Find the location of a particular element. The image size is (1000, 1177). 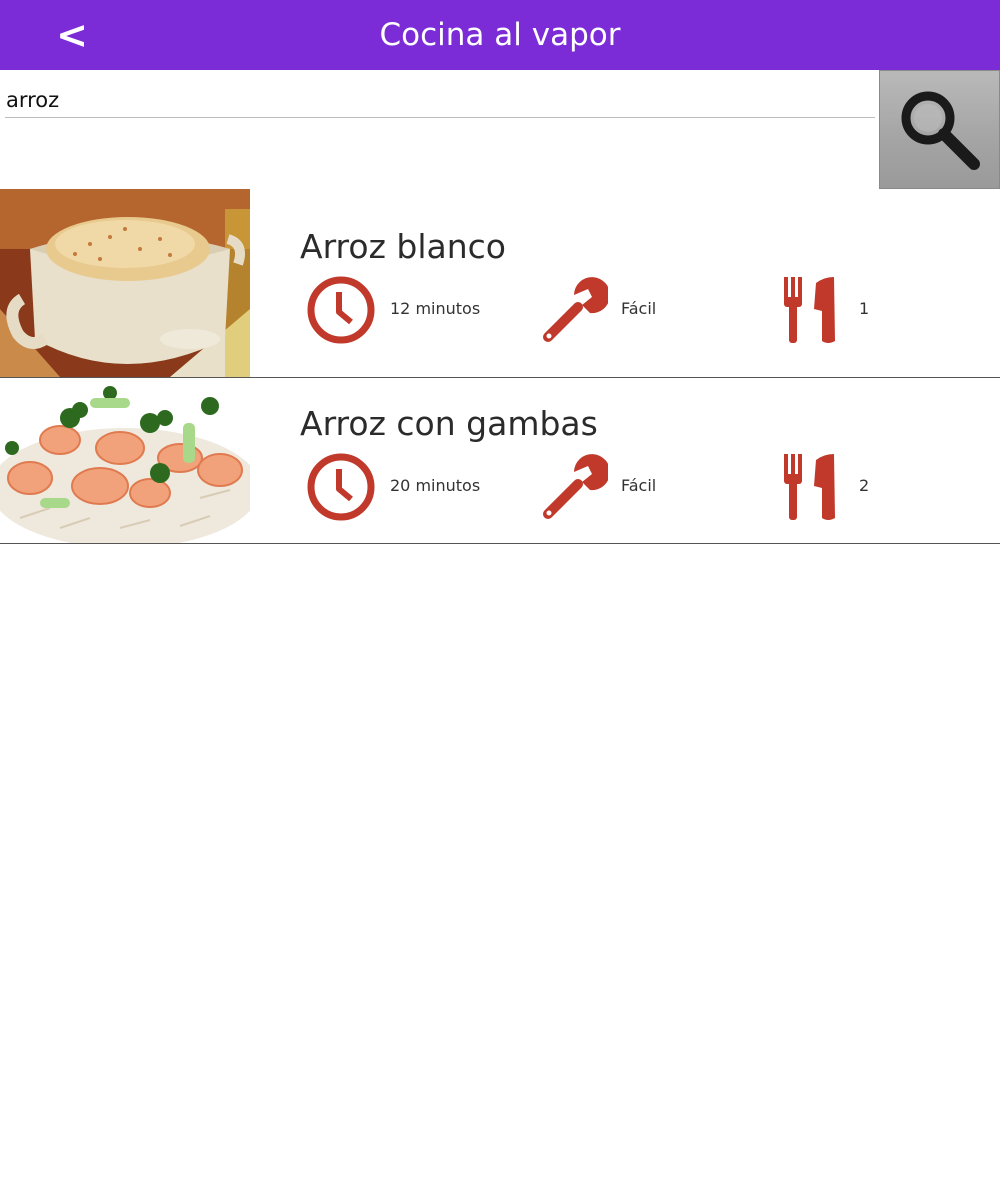

recipe-meta: 12 minutos Fácil 1 is located at coordinates (500, 310).